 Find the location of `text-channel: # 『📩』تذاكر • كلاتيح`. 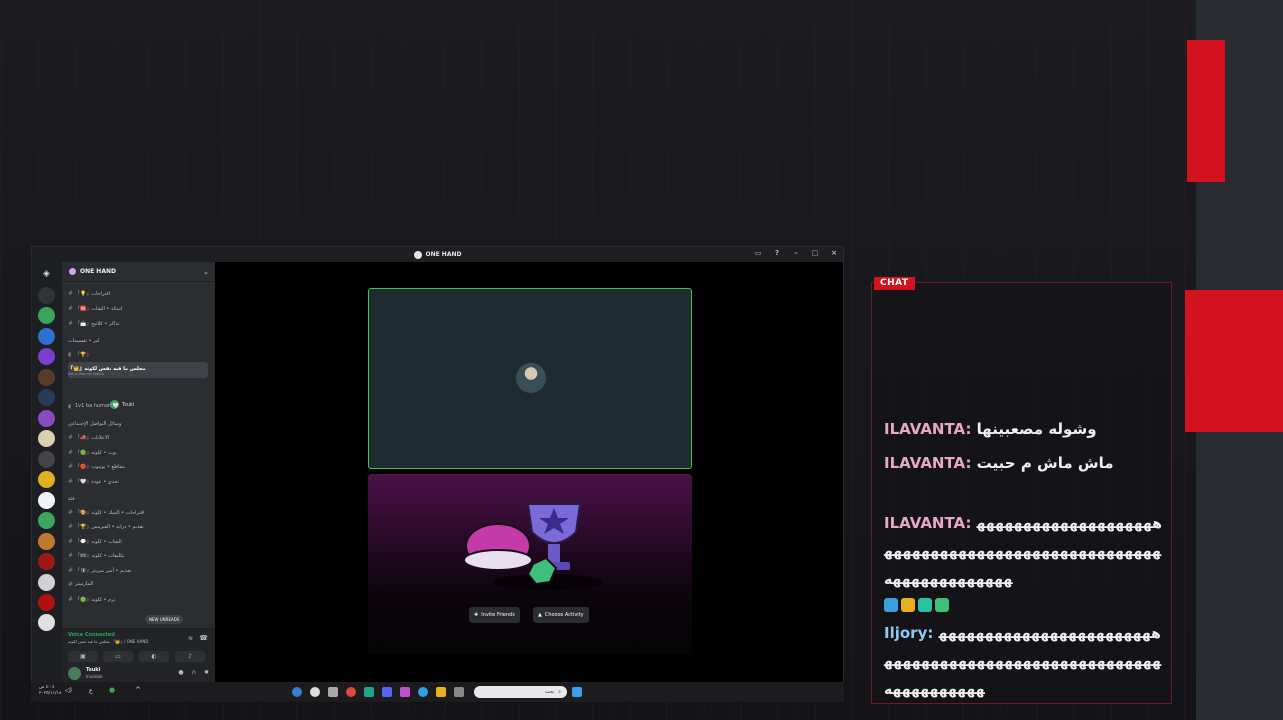

text-channel: # 『📩』تذاكر • كلاتيح is located at coordinates (138, 323).